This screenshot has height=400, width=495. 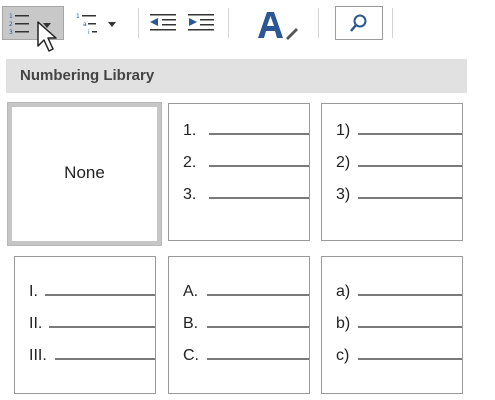 What do you see at coordinates (191, 291) in the screenshot?
I see `list-marker: A.` at bounding box center [191, 291].